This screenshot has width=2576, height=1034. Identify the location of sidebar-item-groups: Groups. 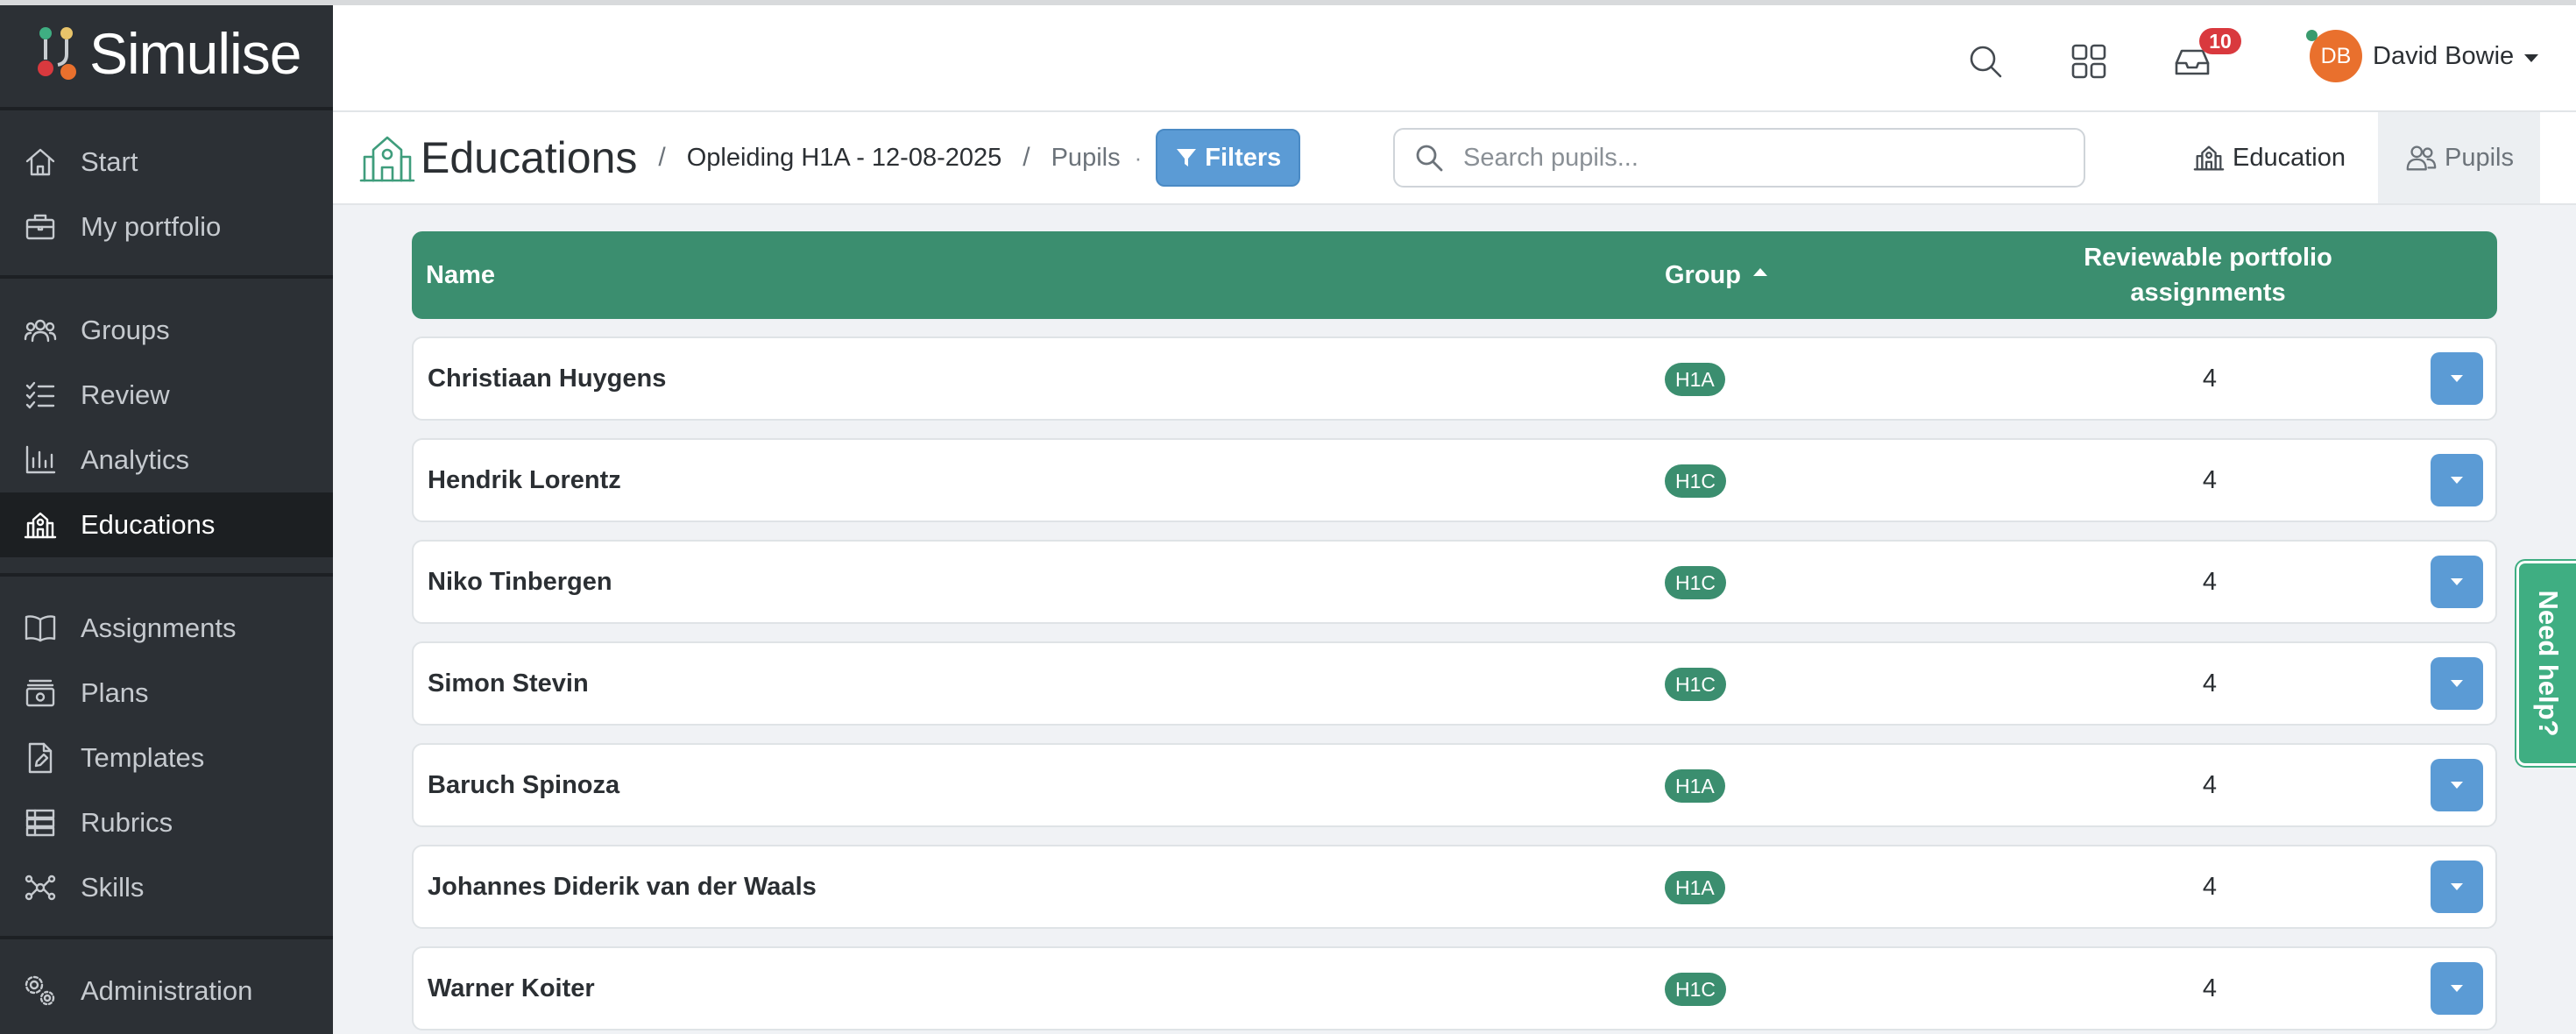
(166, 330).